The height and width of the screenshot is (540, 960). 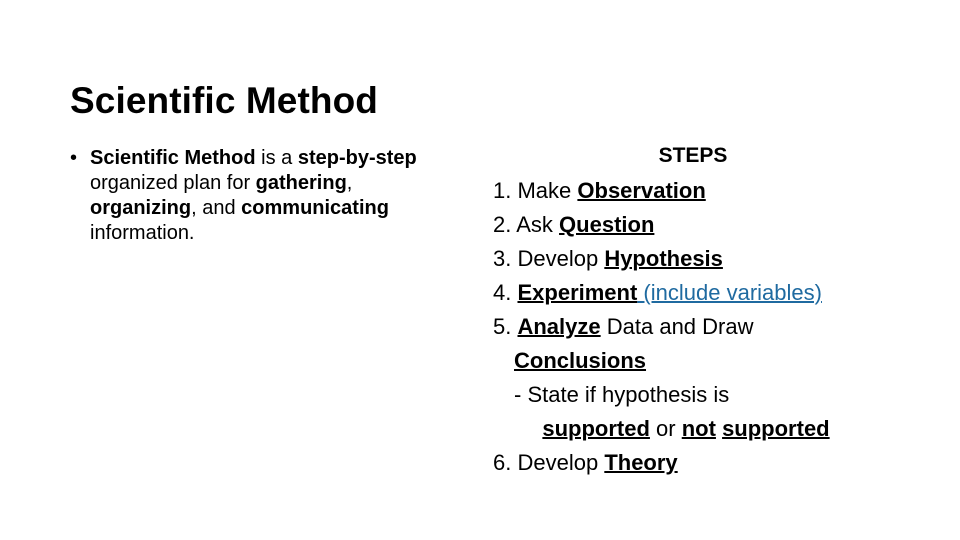 I want to click on step-text-2: Ask, so click(x=535, y=224).